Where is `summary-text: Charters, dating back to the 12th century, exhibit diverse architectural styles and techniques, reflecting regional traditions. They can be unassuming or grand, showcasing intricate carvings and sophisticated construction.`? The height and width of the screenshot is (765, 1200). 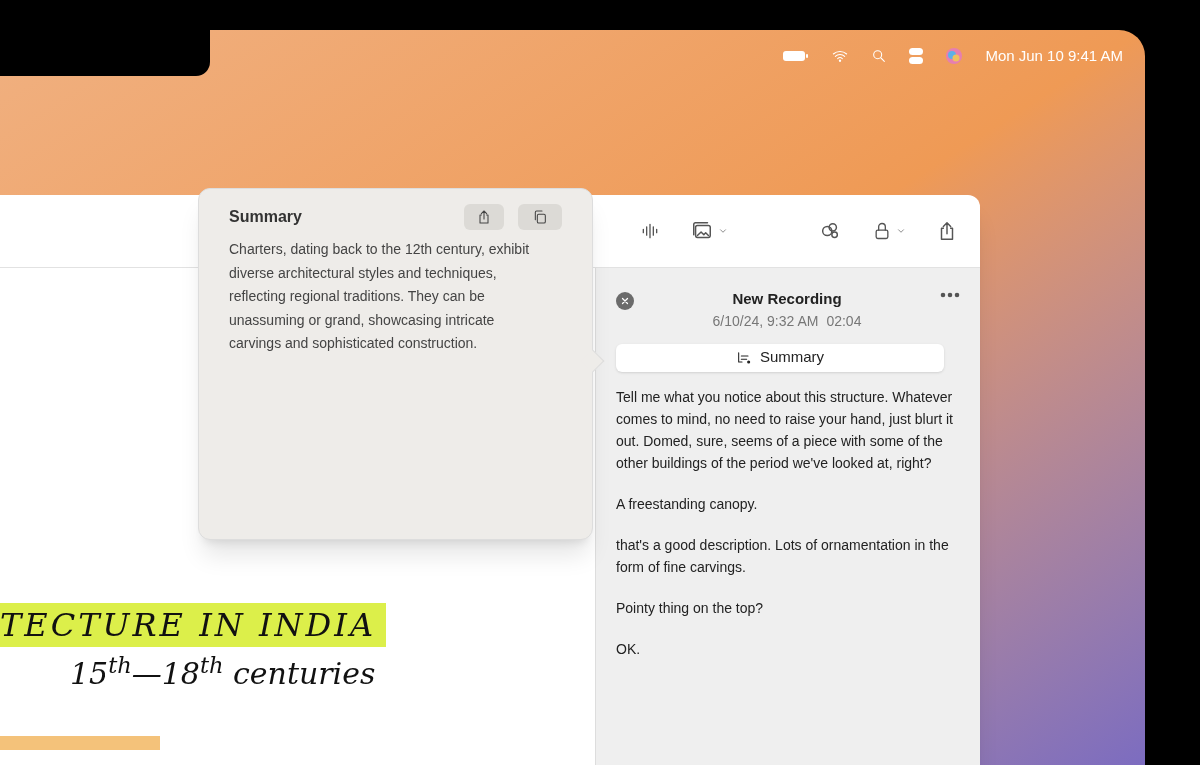
summary-text: Charters, dating back to the 12th century, exhibit diverse architectural styles and techniques, reflecting regional traditions. They can be unassuming or grand, showcasing intricate carvings and sophisticated construction. is located at coordinates (380, 296).